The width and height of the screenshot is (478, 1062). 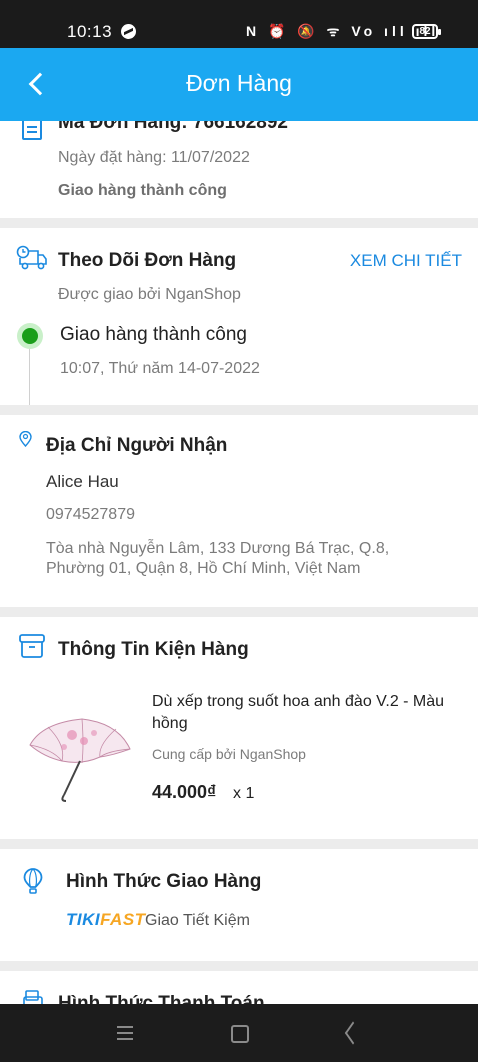 What do you see at coordinates (153, 334) in the screenshot?
I see `timeline-step-label: Giao hàng thành công` at bounding box center [153, 334].